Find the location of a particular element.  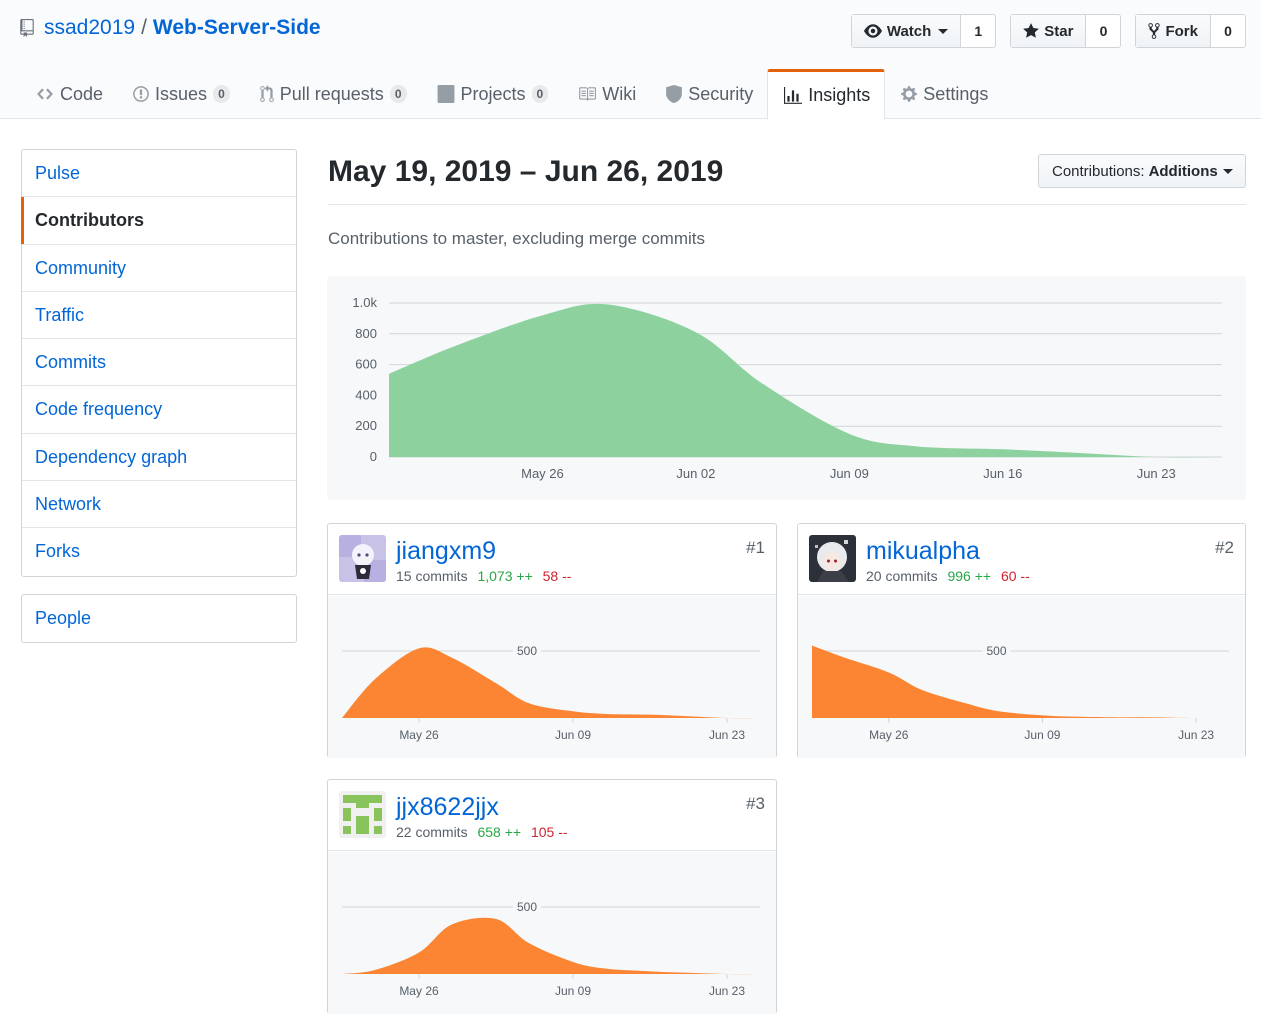

repo-icon is located at coordinates (27, 28).